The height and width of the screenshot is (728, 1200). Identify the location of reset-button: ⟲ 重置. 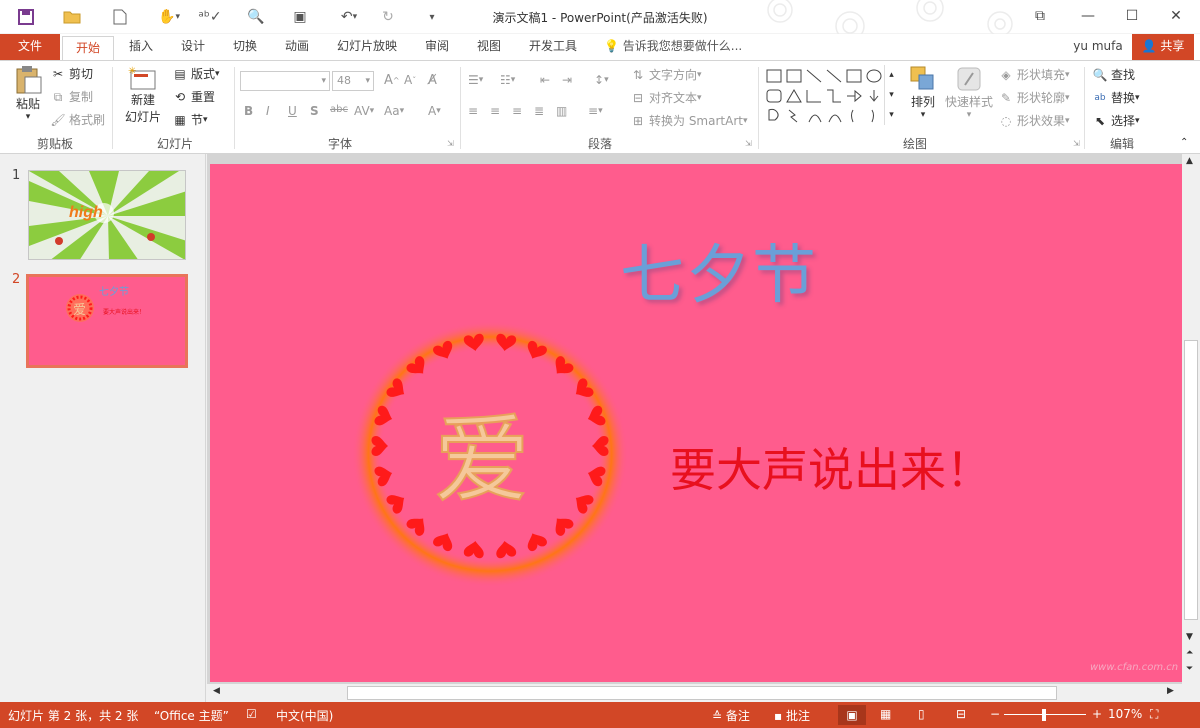
(193, 96).